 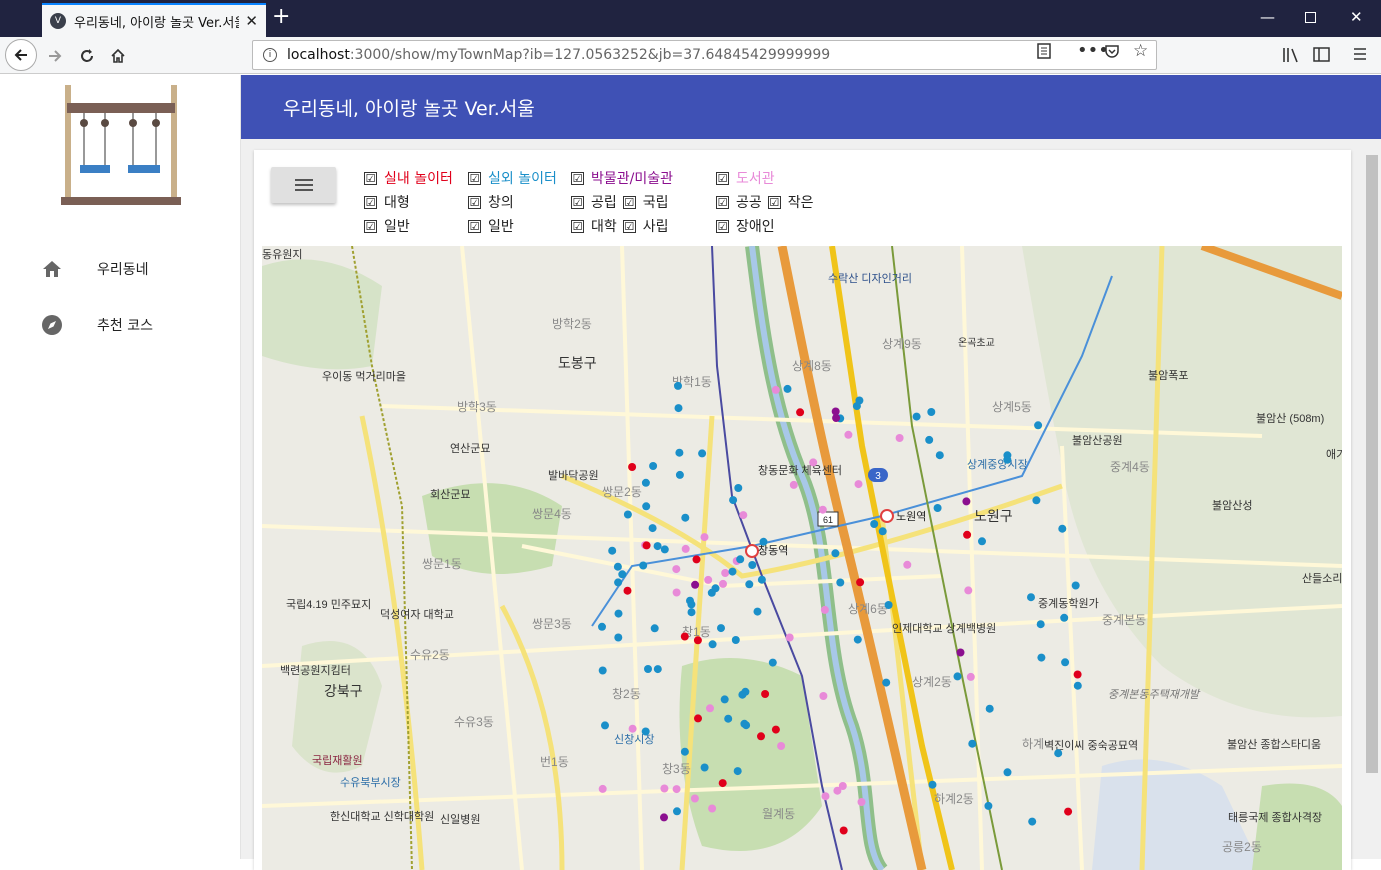 What do you see at coordinates (745, 226) in the screenshot?
I see `filter-library-disabled-checkbox: ☑장애인` at bounding box center [745, 226].